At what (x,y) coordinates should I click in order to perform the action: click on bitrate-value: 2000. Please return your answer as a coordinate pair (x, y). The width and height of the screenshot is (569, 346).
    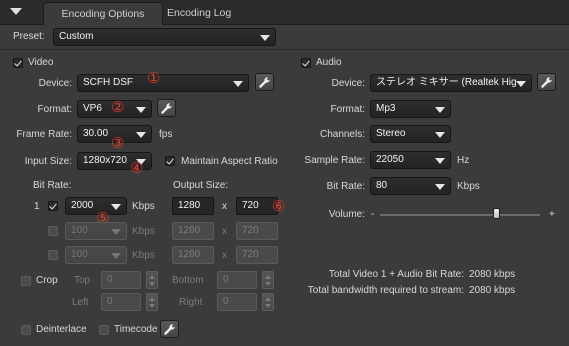
    Looking at the image, I should click on (82, 205).